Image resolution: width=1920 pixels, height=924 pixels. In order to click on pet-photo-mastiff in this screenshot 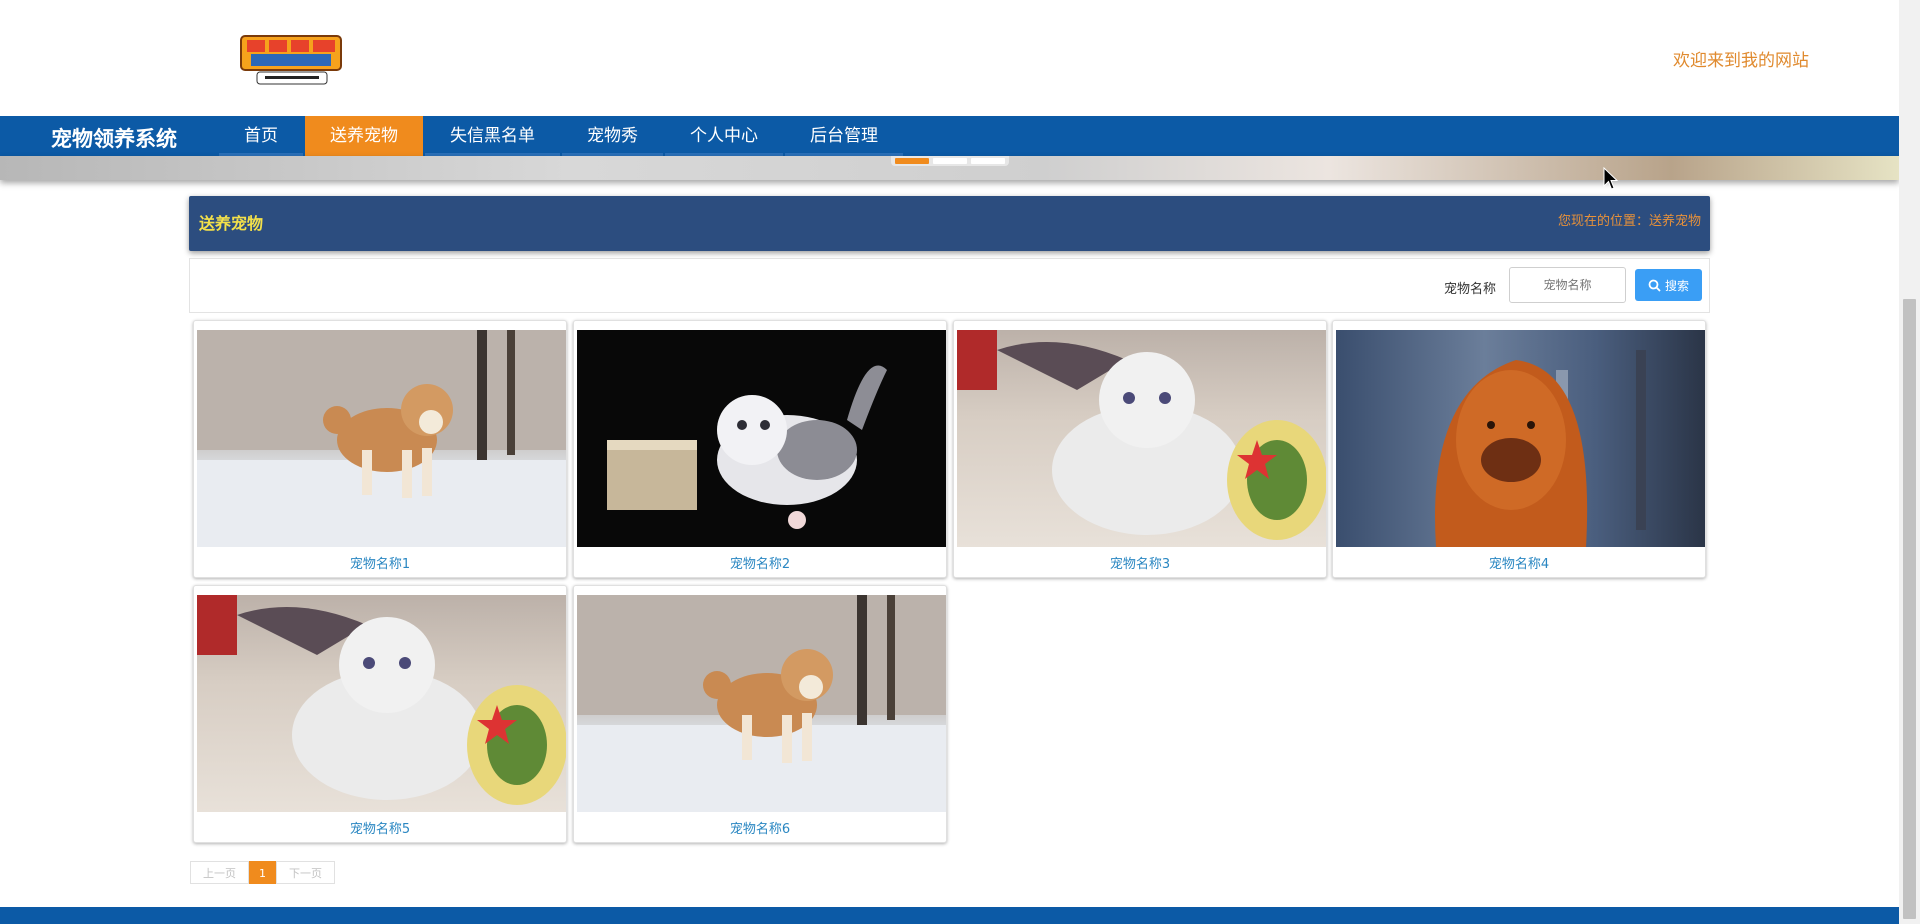, I will do `click(1520, 438)`.